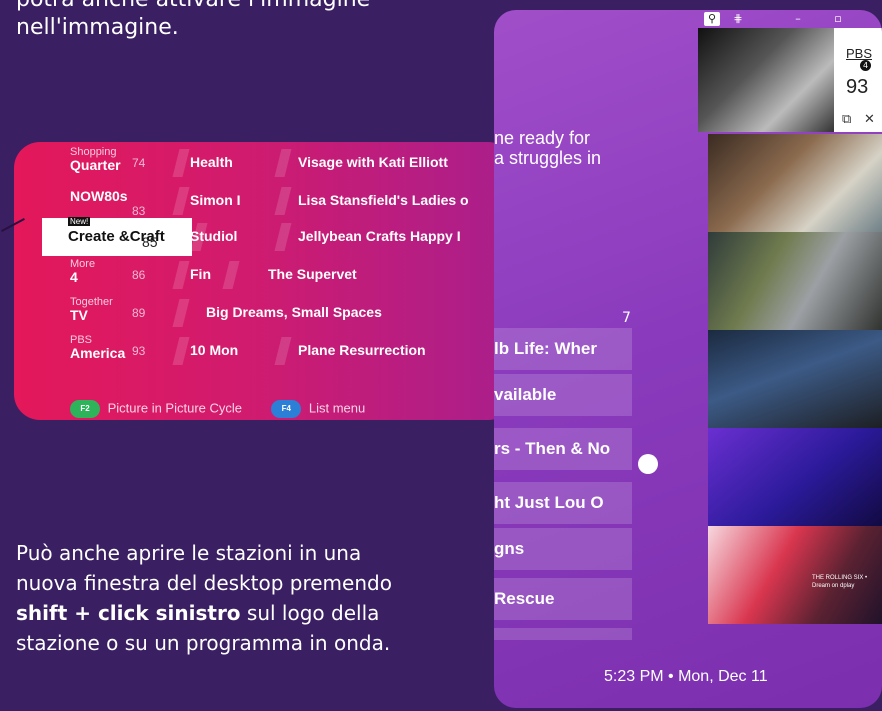  What do you see at coordinates (229, 350) in the screenshot?
I see `program-cell: 10 Mon` at bounding box center [229, 350].